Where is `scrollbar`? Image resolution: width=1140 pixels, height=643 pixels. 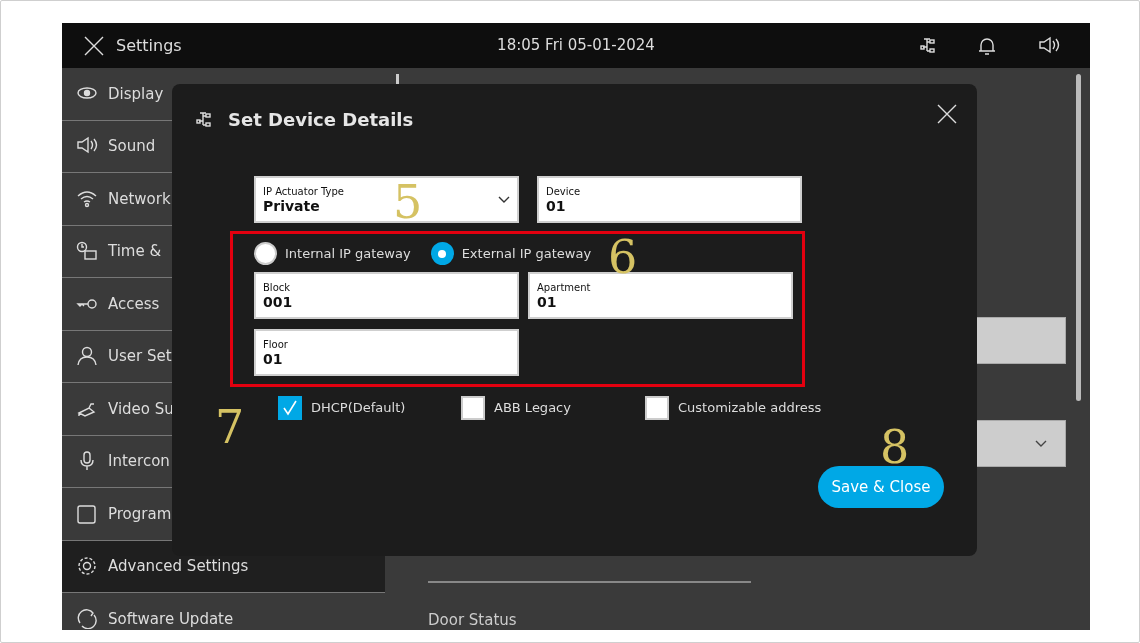 scrollbar is located at coordinates (1078, 237).